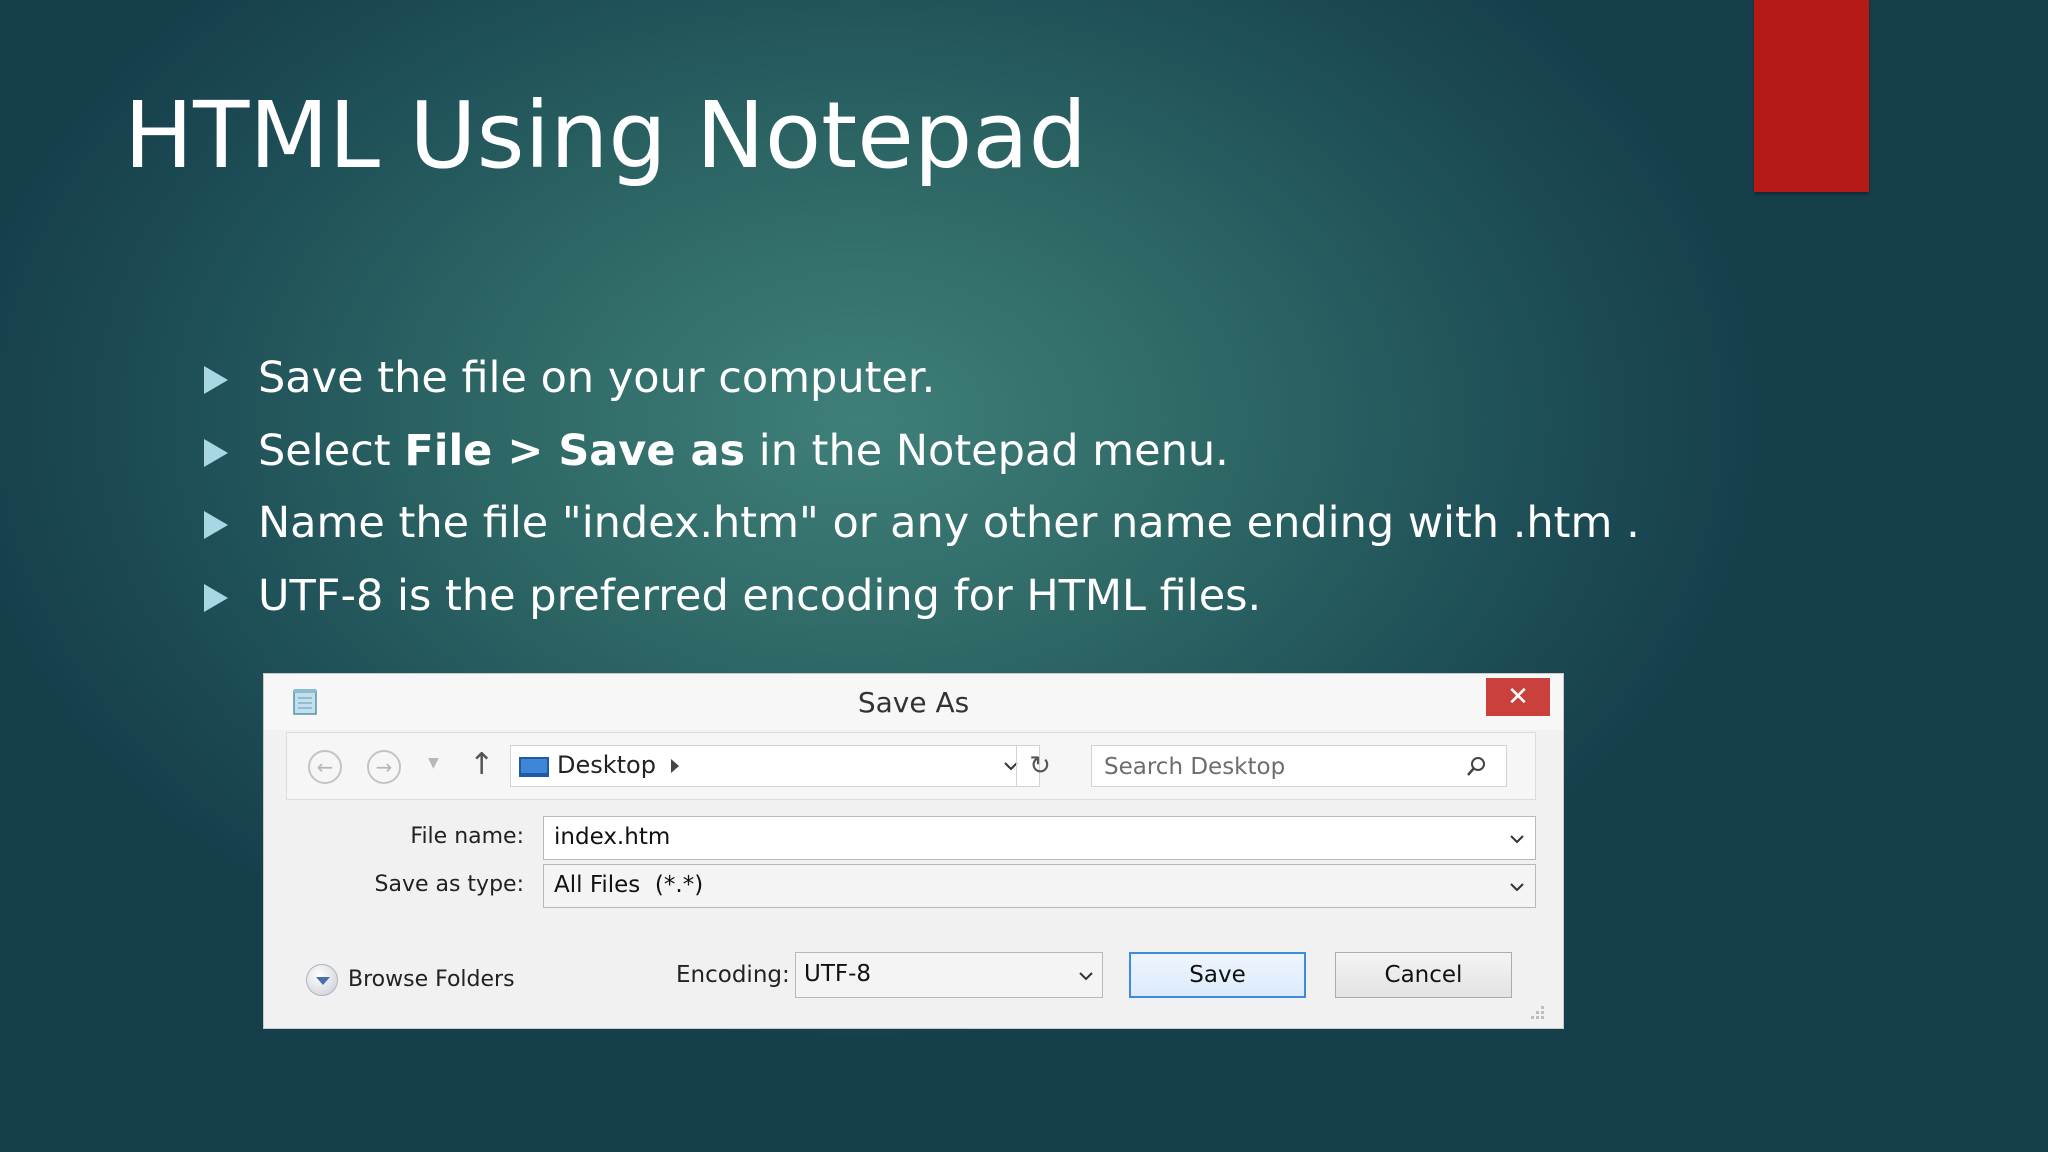 This screenshot has height=1152, width=2048. Describe the element at coordinates (780, 766) in the screenshot. I see `address-bar: Desktop ↻` at that location.